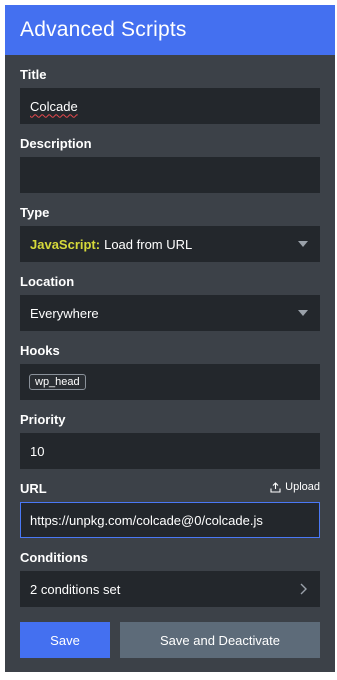 Image resolution: width=337 pixels, height=680 pixels. I want to click on title-label: Title, so click(33, 74).